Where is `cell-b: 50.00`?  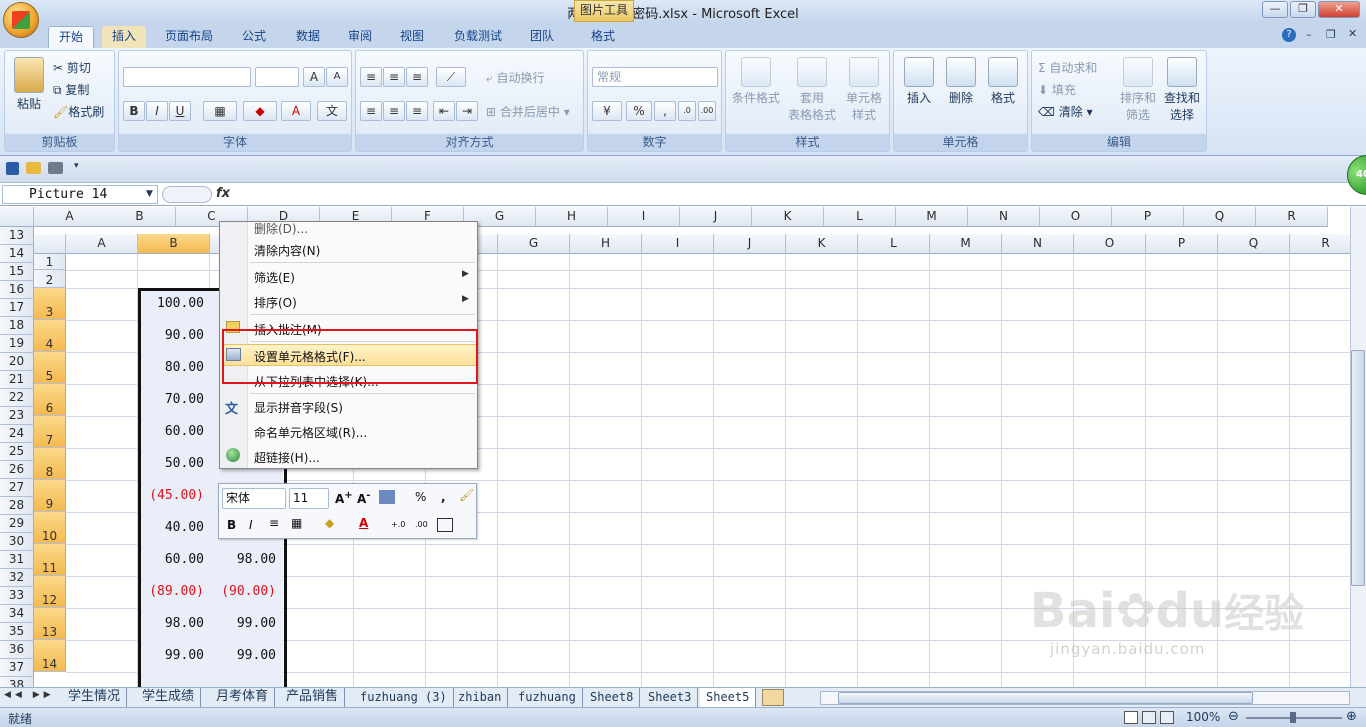 cell-b: 50.00 is located at coordinates (174, 464).